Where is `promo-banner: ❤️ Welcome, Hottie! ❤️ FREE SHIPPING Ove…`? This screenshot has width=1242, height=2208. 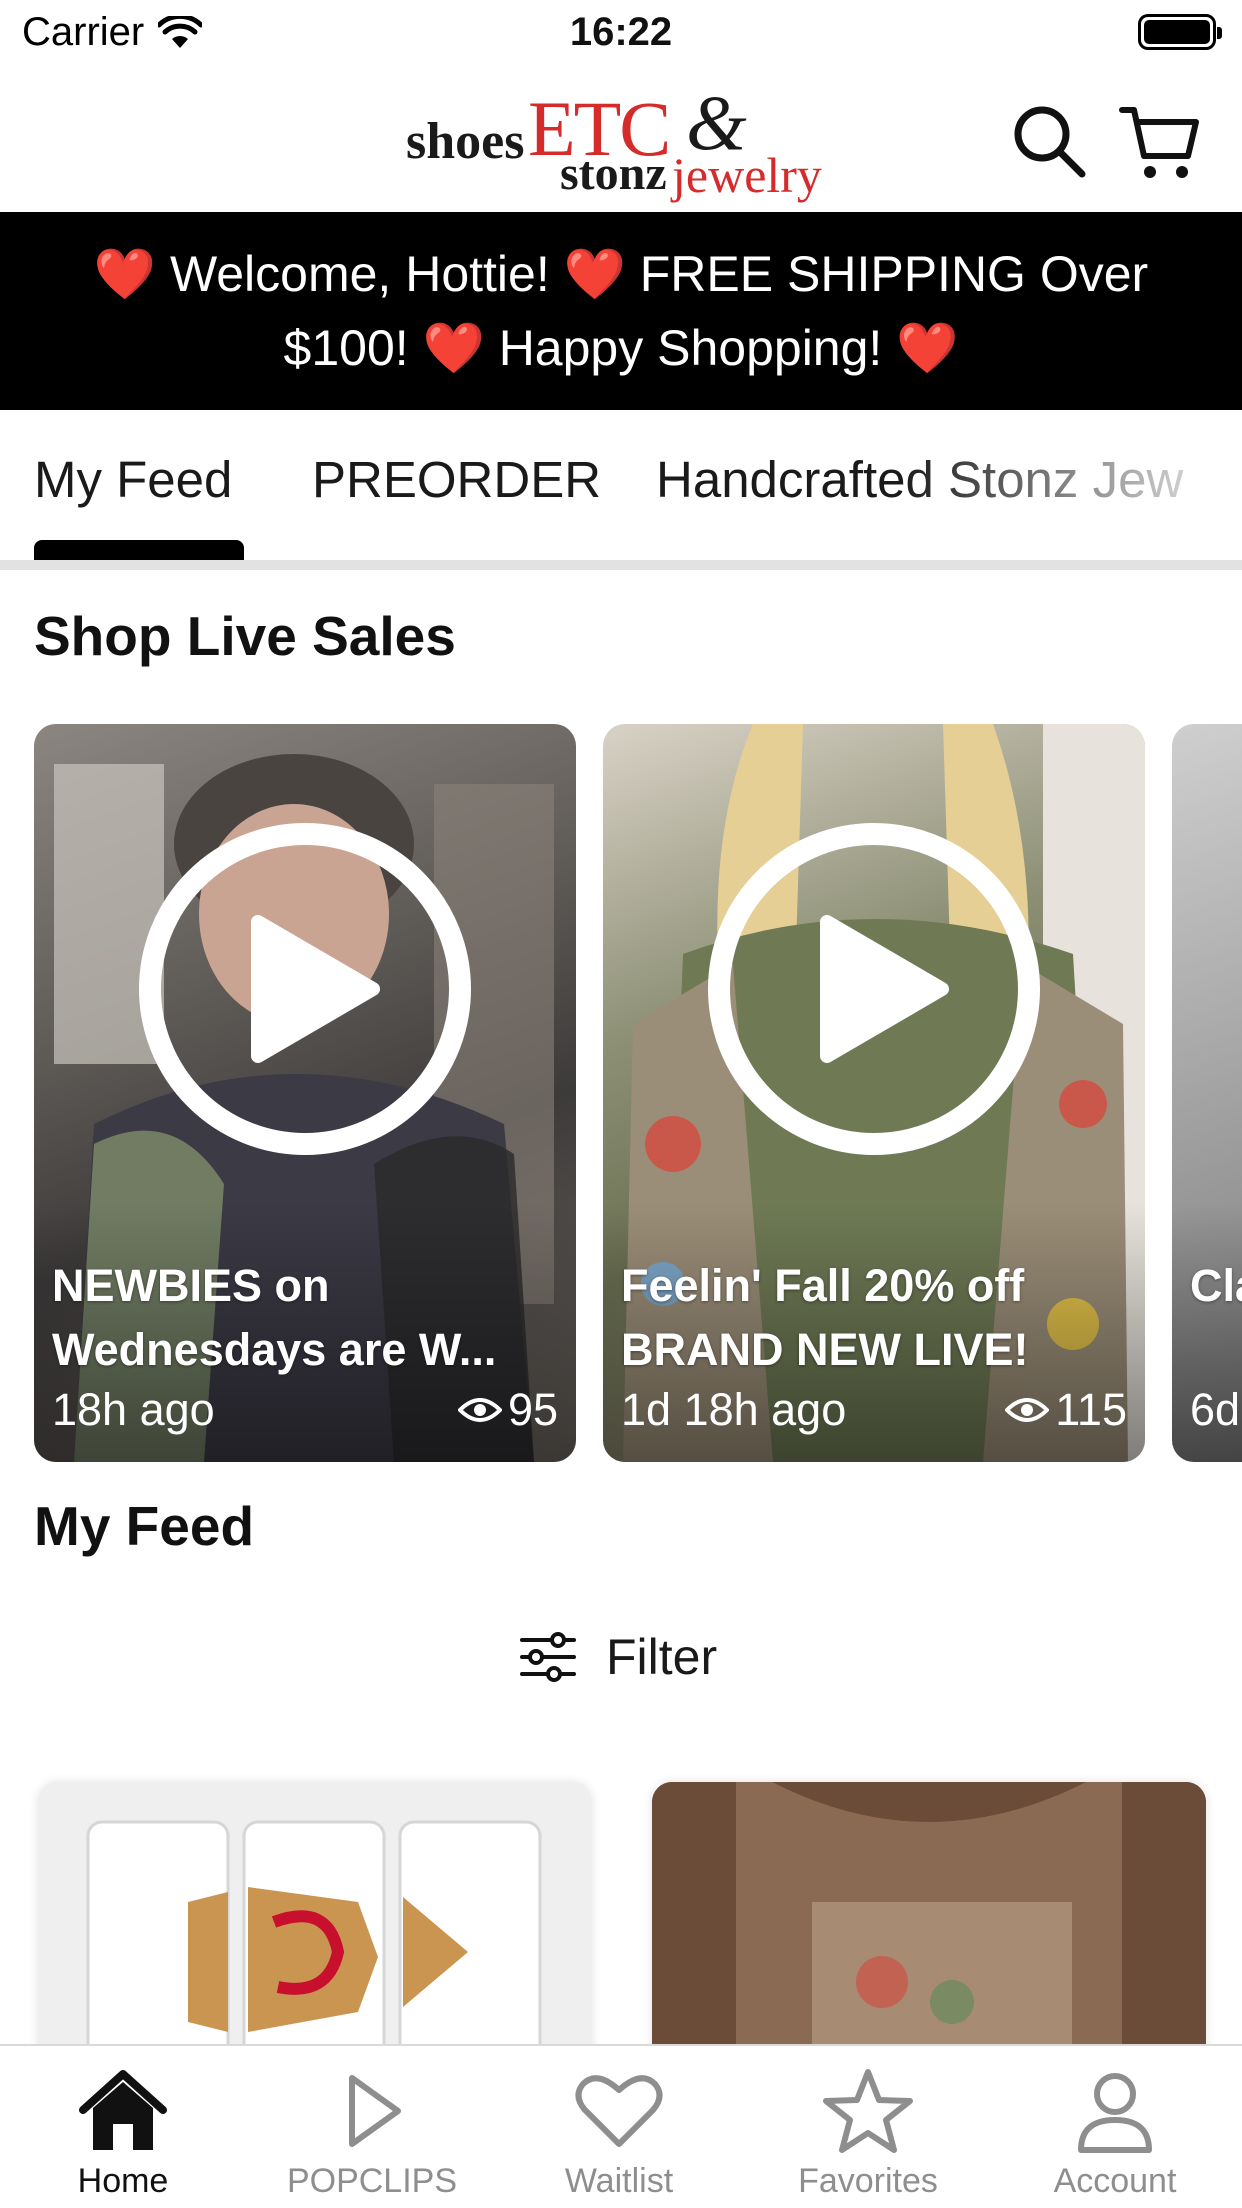
promo-banner: ❤️ Welcome, Hottie! ❤️ FREE SHIPPING Ove… is located at coordinates (621, 311).